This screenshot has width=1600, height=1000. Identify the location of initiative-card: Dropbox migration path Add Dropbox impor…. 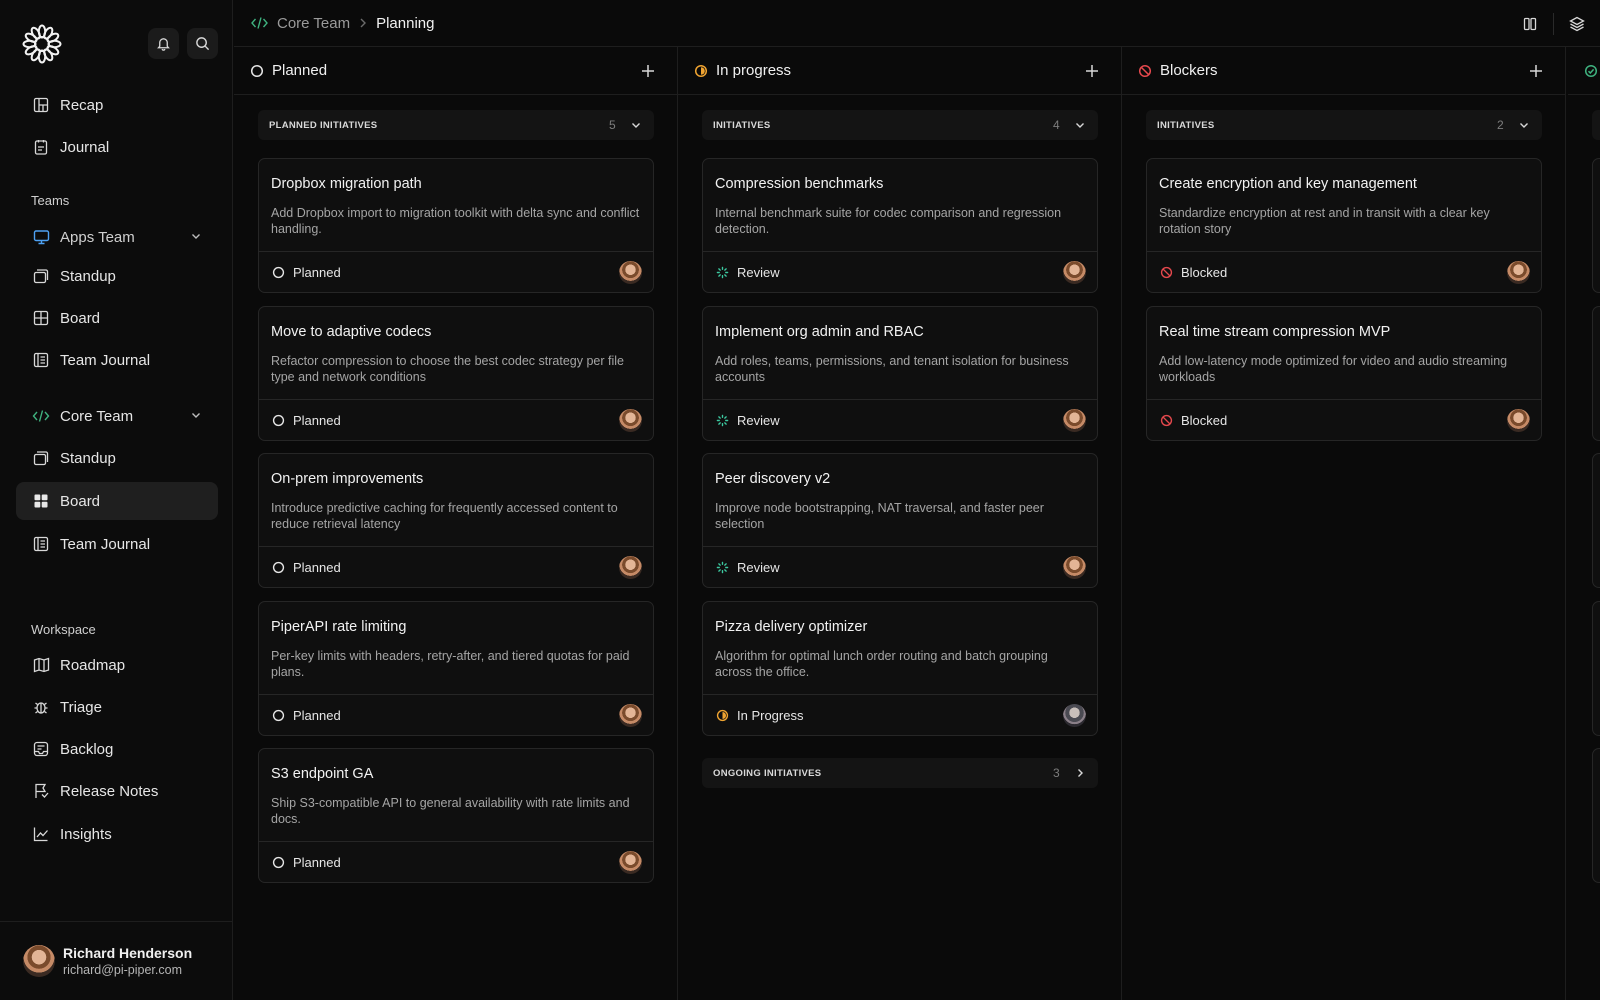
(456, 225).